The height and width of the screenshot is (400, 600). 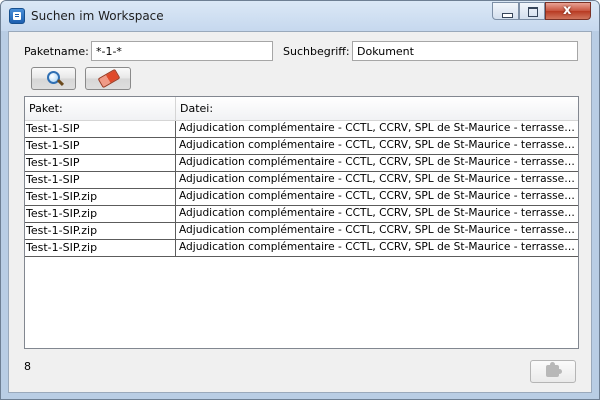 What do you see at coordinates (316, 51) in the screenshot?
I see `search-term-label: Suchbegriff:` at bounding box center [316, 51].